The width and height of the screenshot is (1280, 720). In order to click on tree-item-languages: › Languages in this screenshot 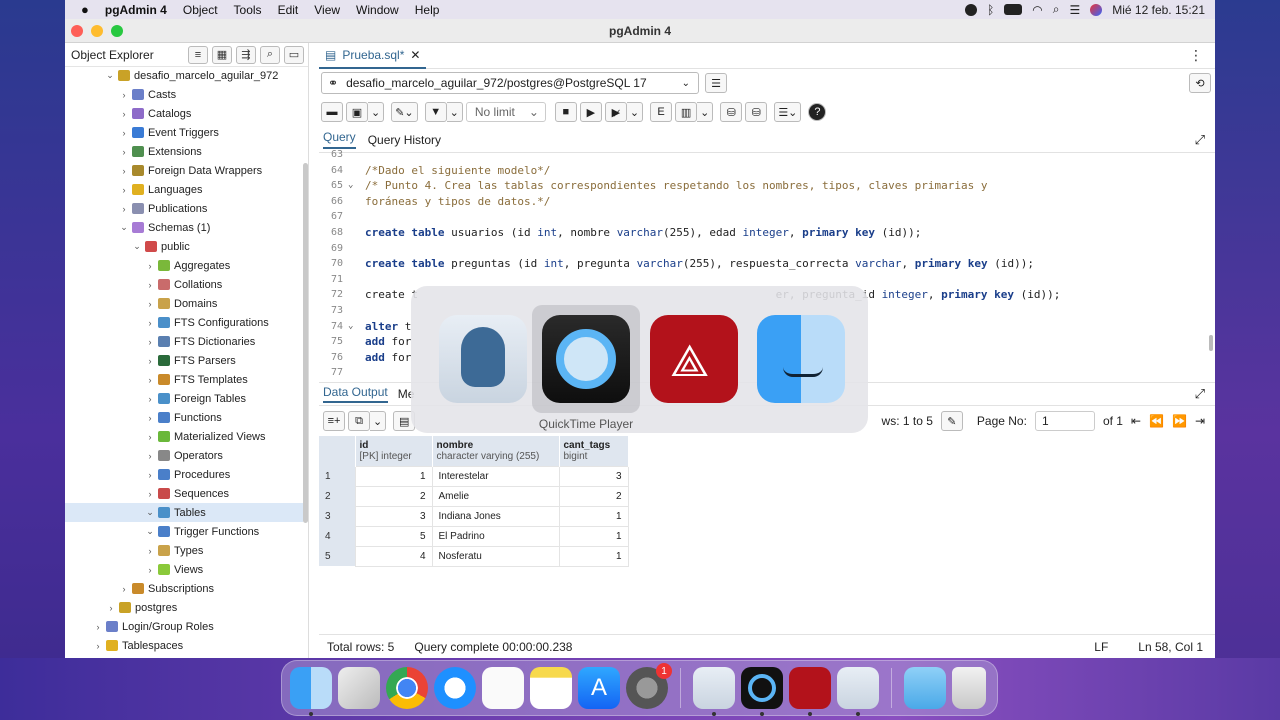, I will do `click(184, 189)`.